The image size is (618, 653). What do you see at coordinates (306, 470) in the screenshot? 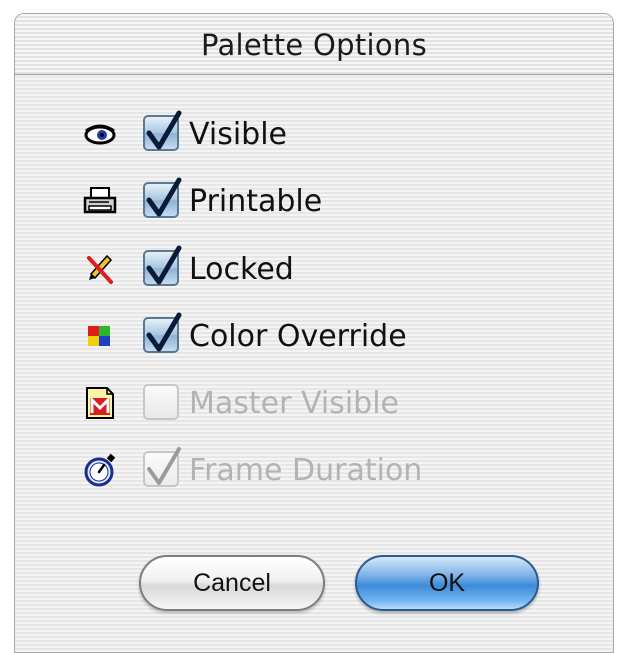
I see `frame-duration-label: Frame Duration` at bounding box center [306, 470].